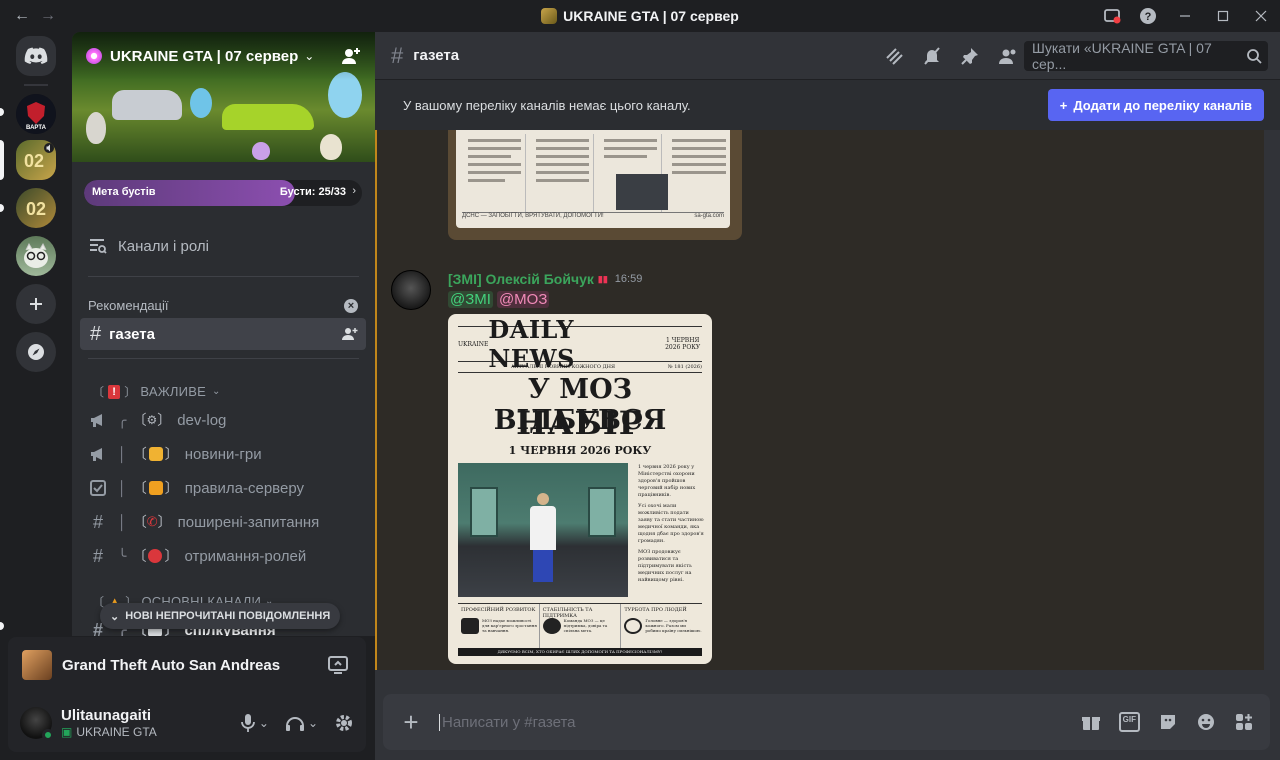  Describe the element at coordinates (196, 488) in the screenshot. I see `channel-pravyla-serveru: │ 〔〕 правила-серверу` at that location.